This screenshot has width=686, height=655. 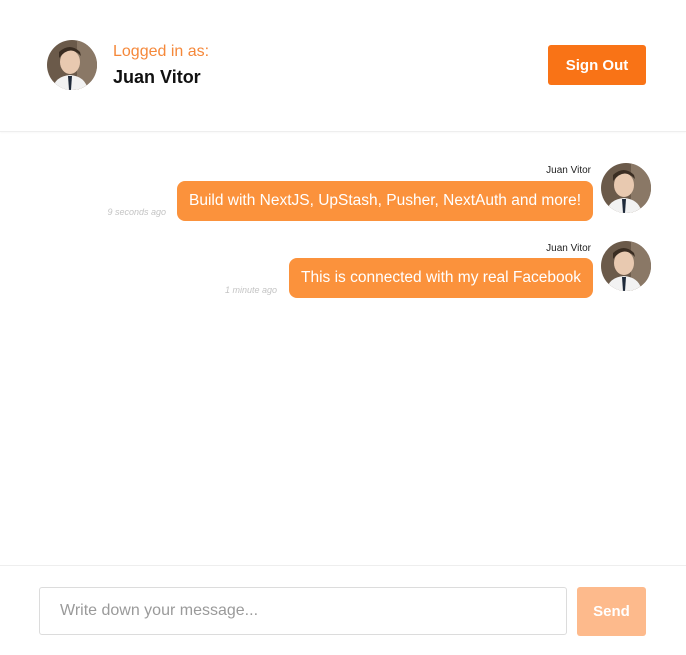 I want to click on message-timestamp: 1 minute ago, so click(x=250, y=290).